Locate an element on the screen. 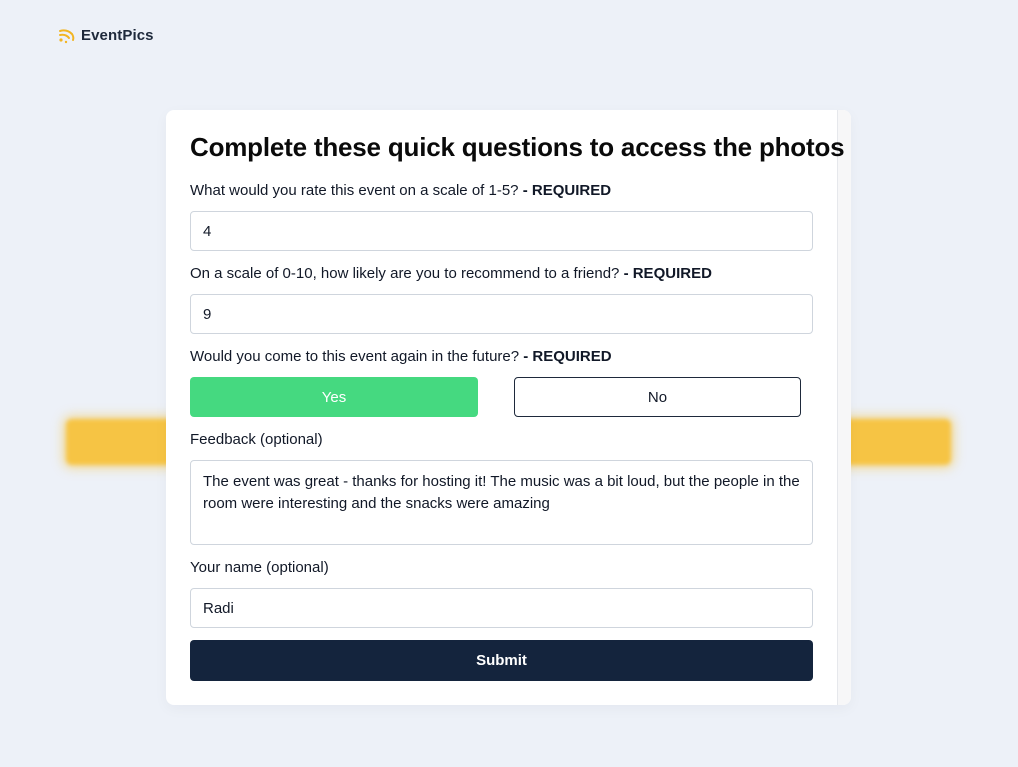 The height and width of the screenshot is (767, 1018). brand-name: EventPics is located at coordinates (117, 35).